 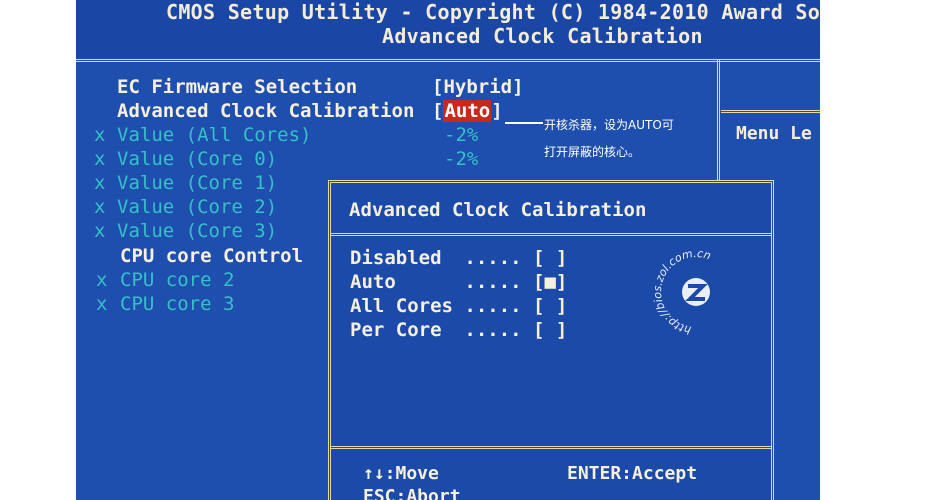 I want to click on help-panel-separator, so click(x=770, y=111).